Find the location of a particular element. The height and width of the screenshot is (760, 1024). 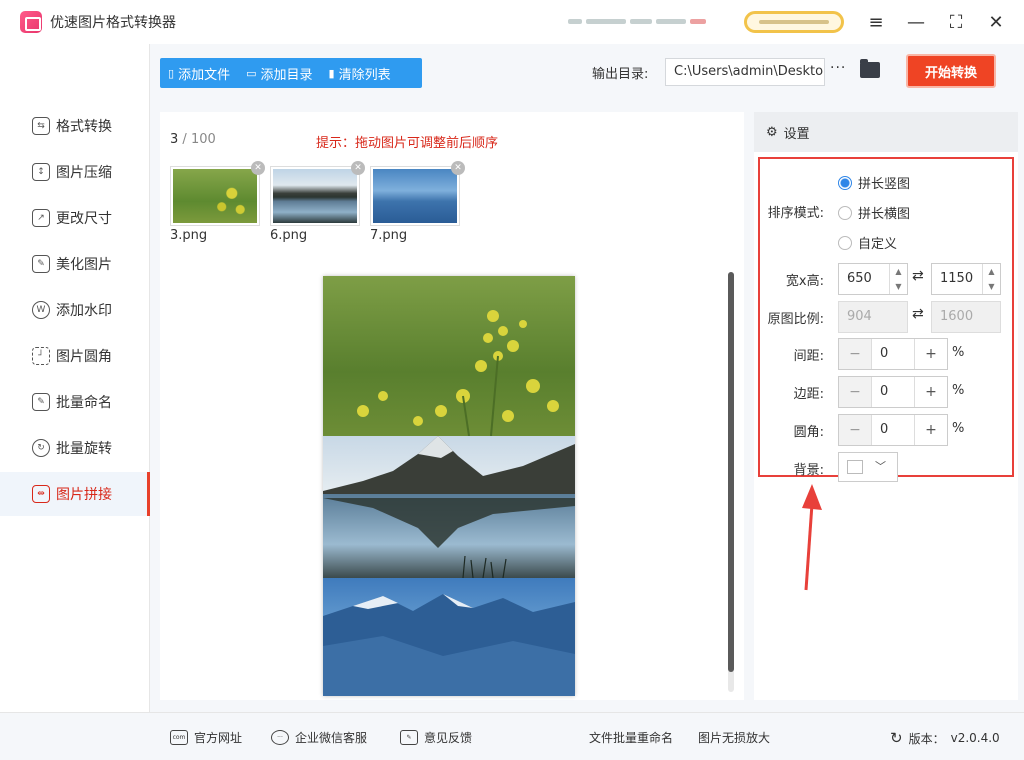

preview-image is located at coordinates (449, 486).